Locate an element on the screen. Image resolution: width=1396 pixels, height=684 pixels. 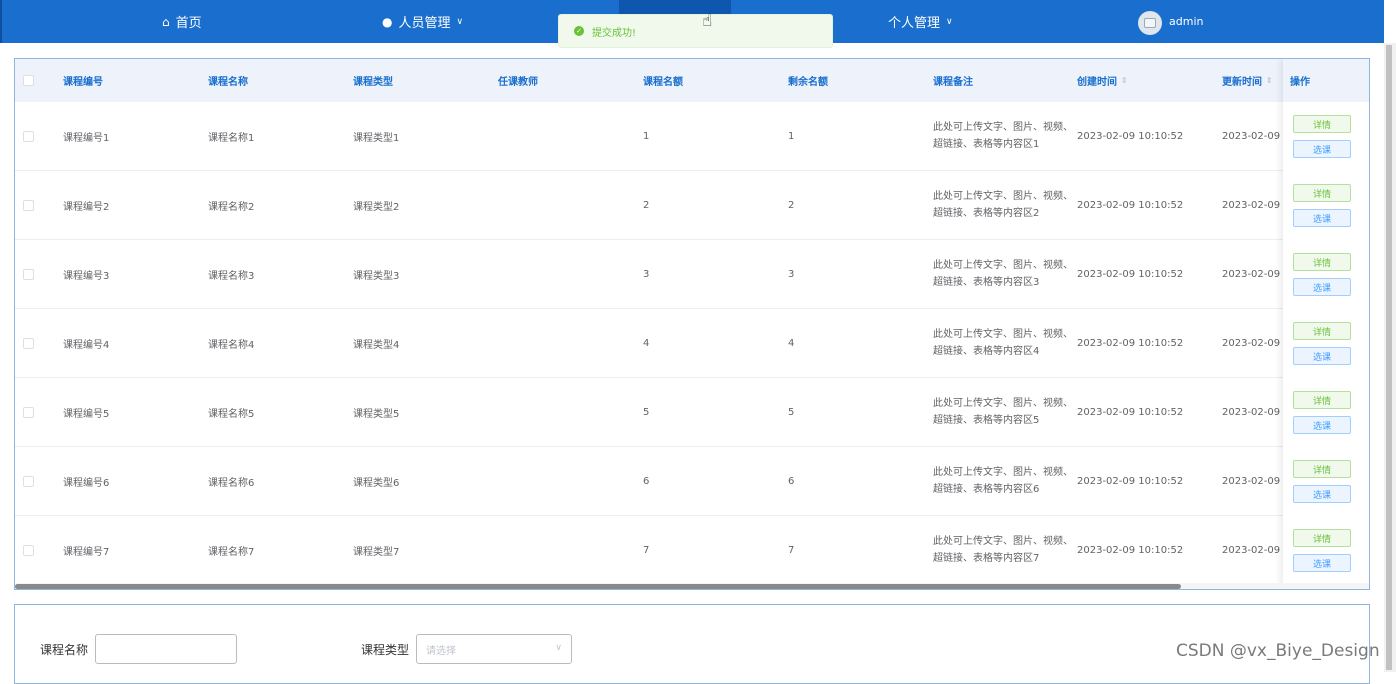
cell-quota: 1 is located at coordinates (646, 136).